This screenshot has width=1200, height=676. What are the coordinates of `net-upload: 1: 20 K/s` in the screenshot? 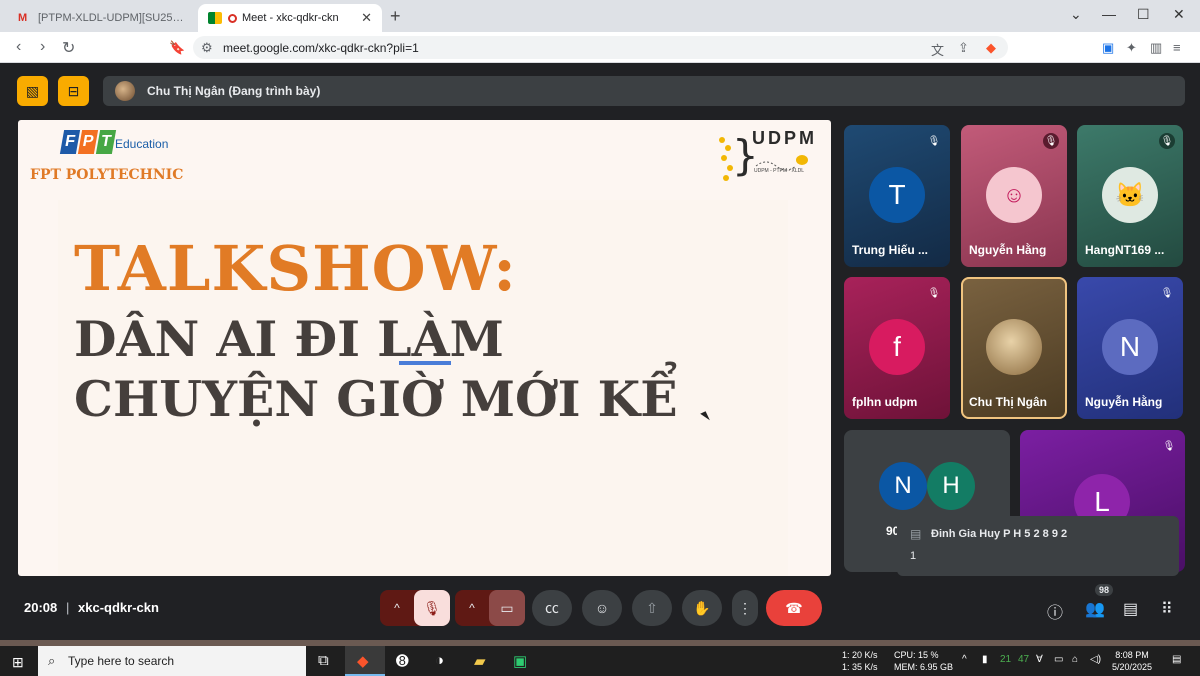 It's located at (860, 655).